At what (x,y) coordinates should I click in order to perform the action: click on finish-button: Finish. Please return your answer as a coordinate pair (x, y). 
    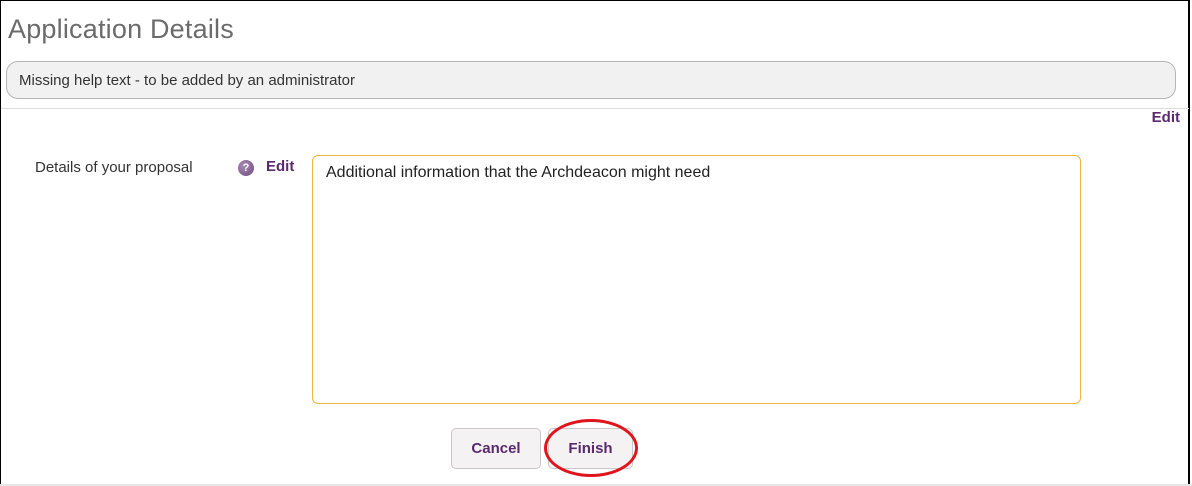
    Looking at the image, I should click on (590, 448).